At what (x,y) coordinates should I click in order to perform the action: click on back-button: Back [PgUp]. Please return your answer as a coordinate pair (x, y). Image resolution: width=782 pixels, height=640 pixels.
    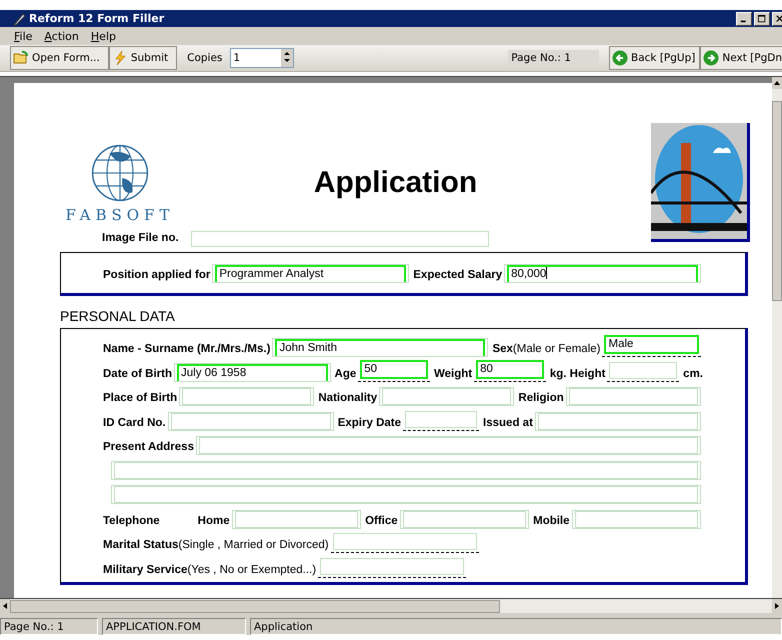
    Looking at the image, I should click on (654, 58).